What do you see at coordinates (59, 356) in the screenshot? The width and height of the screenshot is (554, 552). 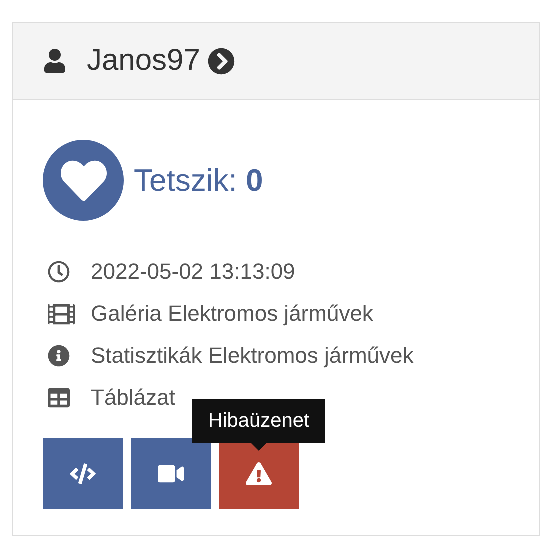 I see `info-icon` at bounding box center [59, 356].